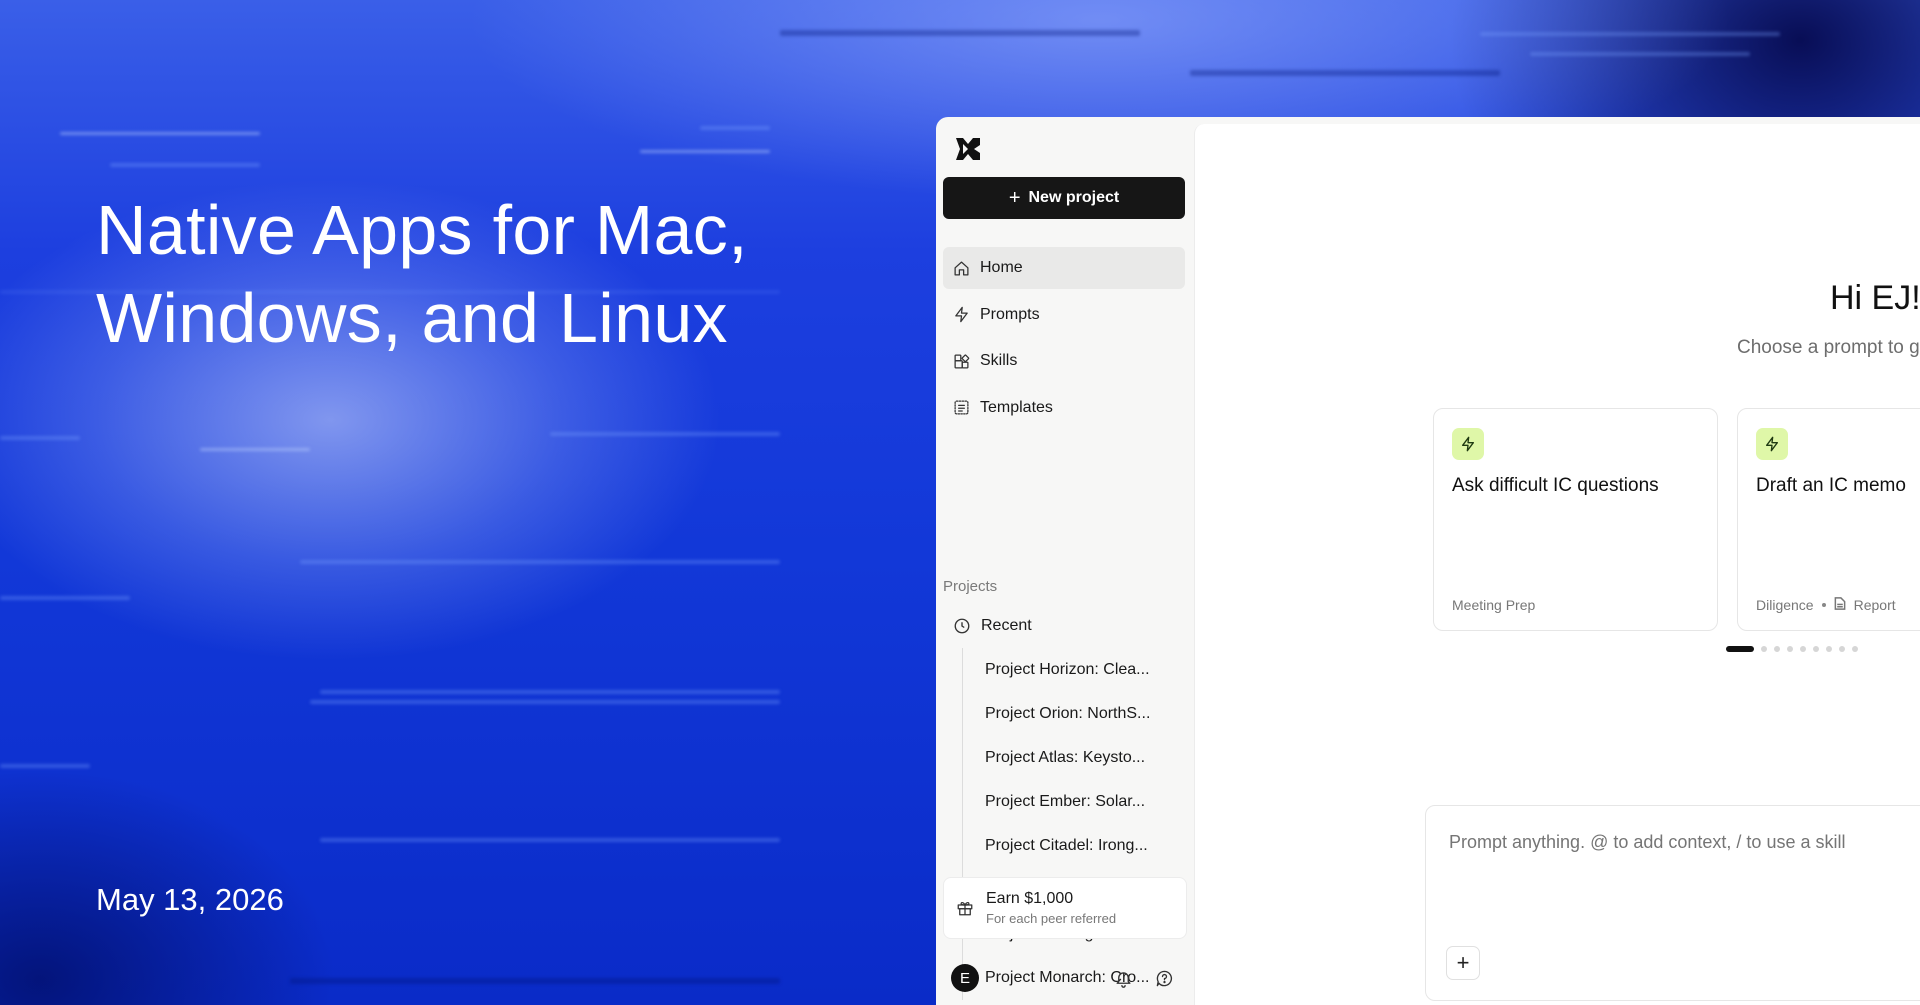 The image size is (1920, 1005). I want to click on prompt-input, so click(1684, 842).